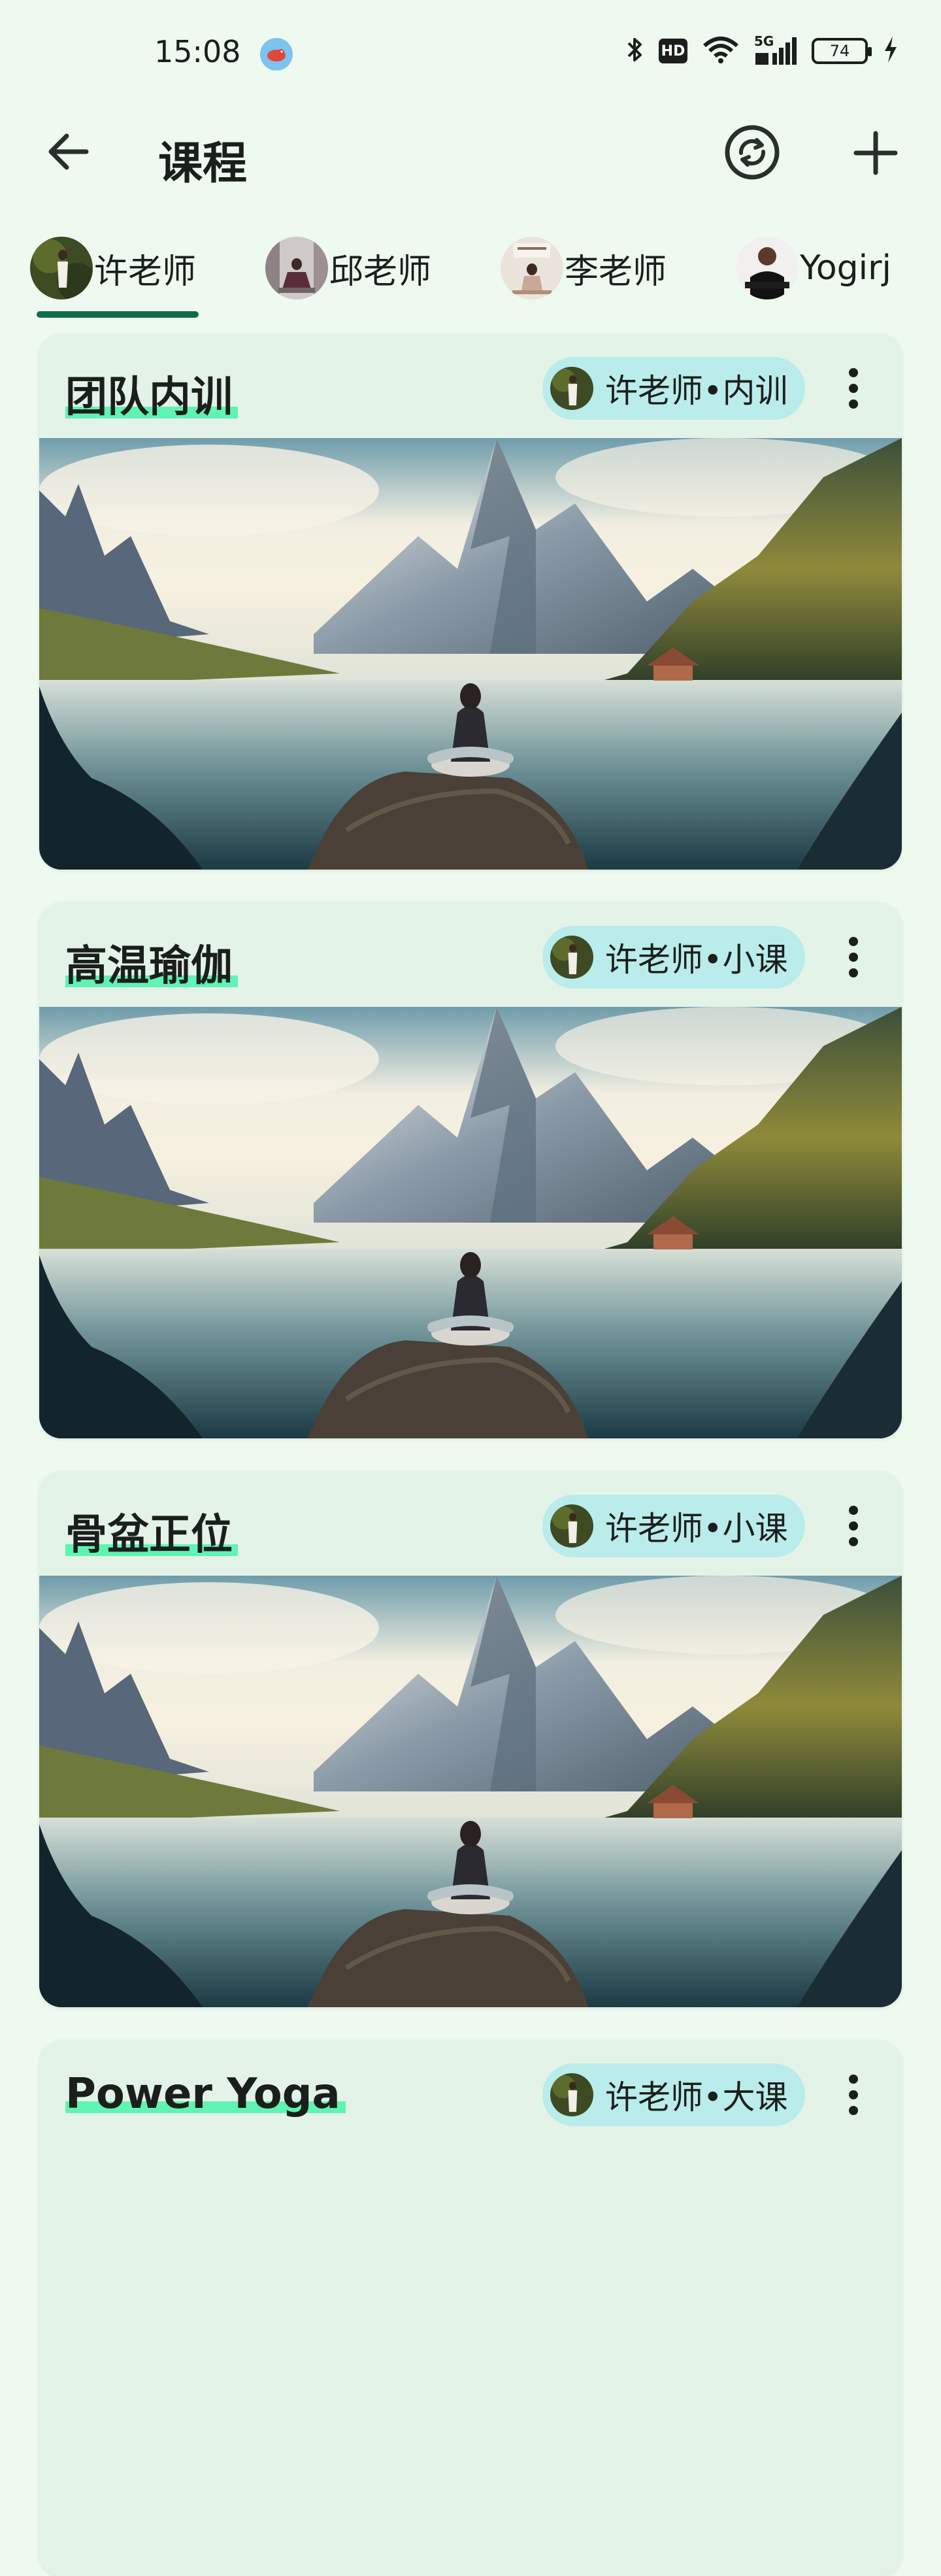  What do you see at coordinates (846, 268) in the screenshot?
I see `tab-label: Yogirj` at bounding box center [846, 268].